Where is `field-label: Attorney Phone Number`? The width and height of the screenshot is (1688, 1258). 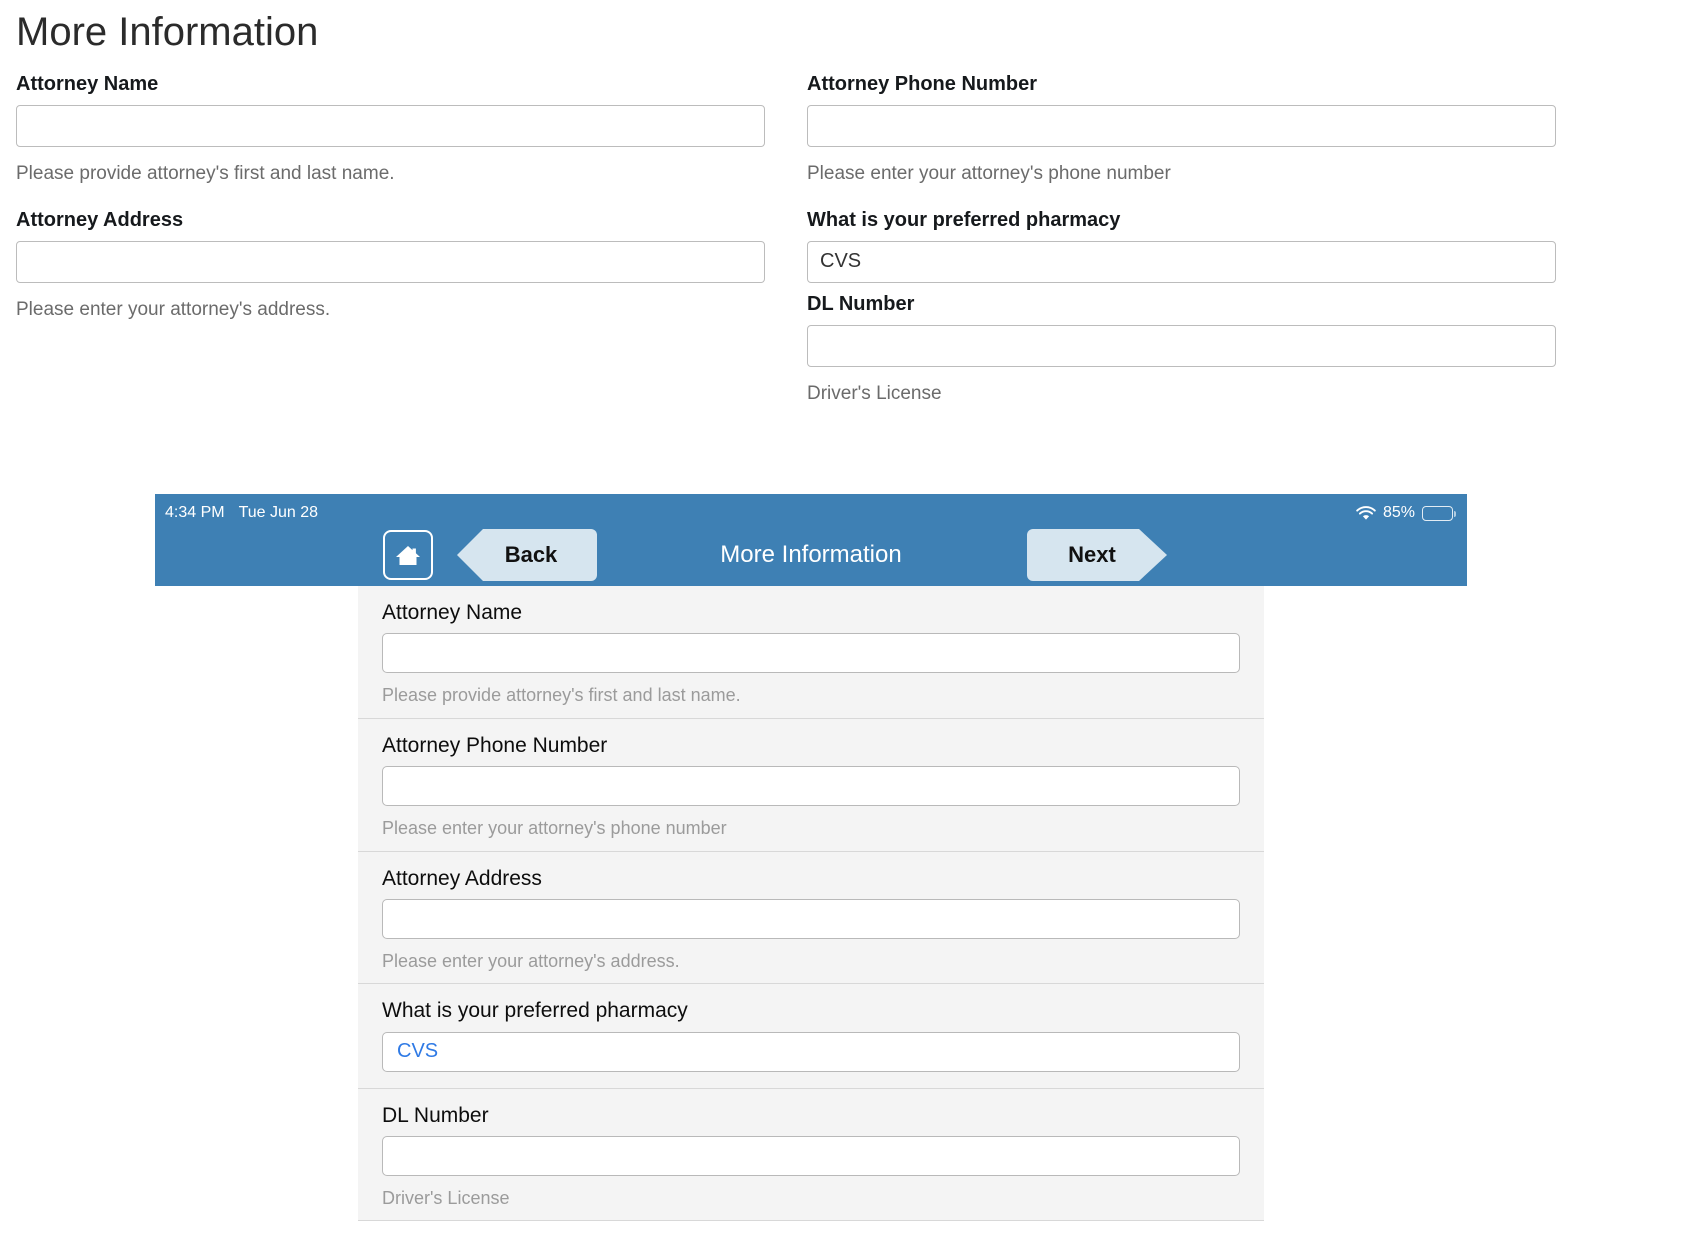
field-label: Attorney Phone Number is located at coordinates (922, 84).